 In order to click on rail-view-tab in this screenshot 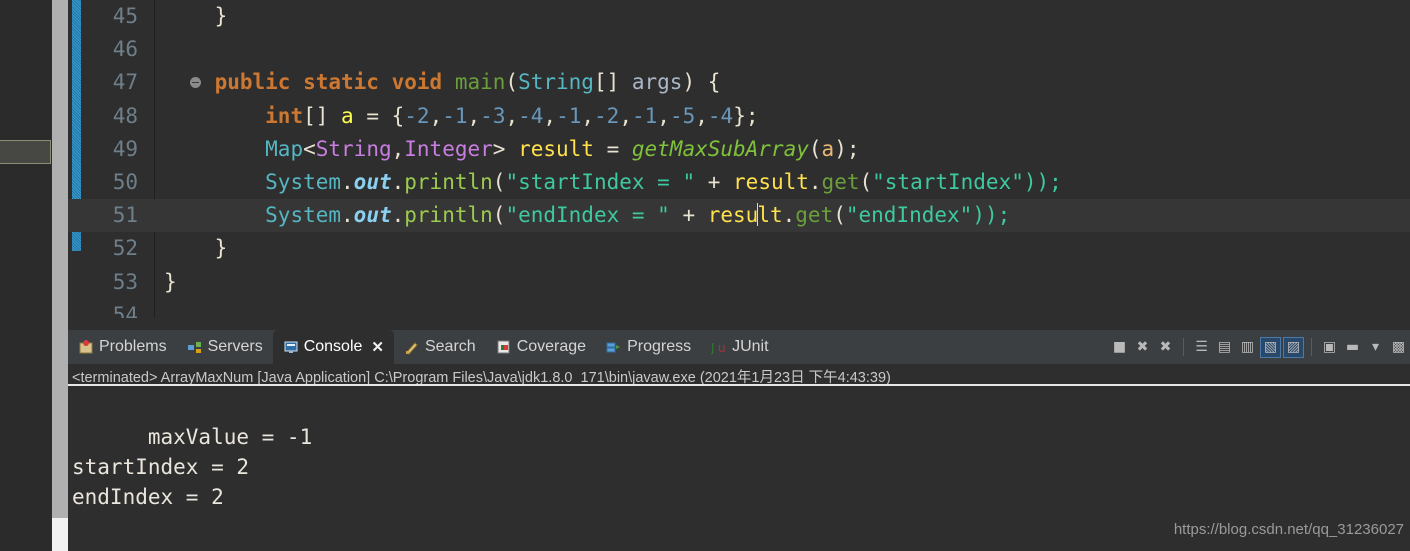, I will do `click(25, 152)`.